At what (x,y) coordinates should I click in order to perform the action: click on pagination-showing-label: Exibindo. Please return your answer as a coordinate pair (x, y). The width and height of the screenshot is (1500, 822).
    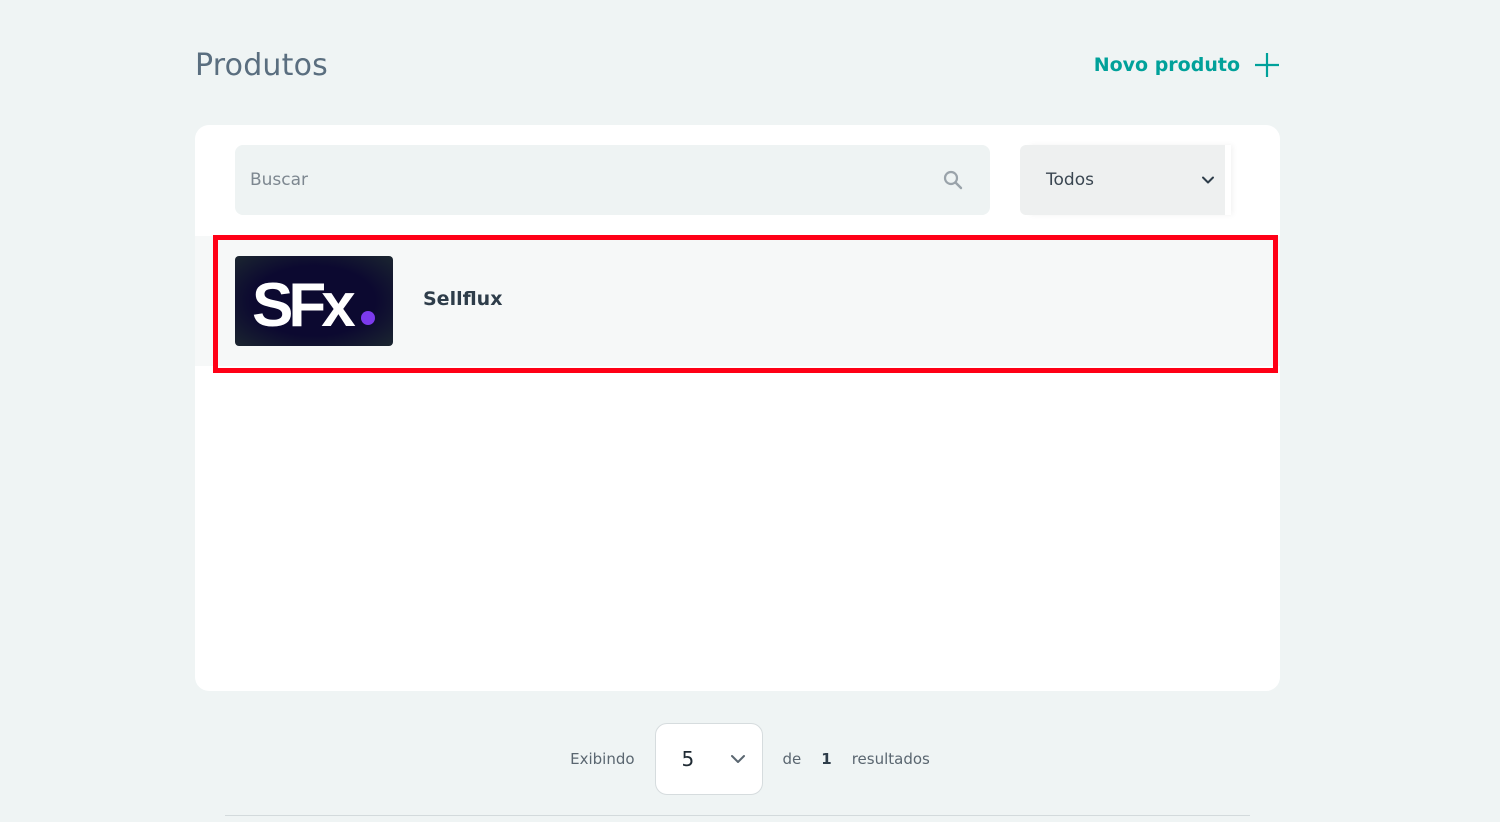
    Looking at the image, I should click on (602, 759).